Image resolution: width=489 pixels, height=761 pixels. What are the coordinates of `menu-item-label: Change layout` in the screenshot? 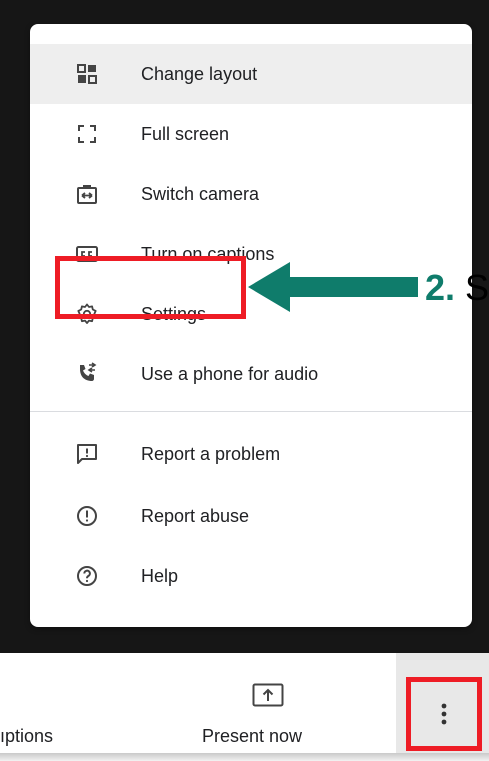 It's located at (199, 73).